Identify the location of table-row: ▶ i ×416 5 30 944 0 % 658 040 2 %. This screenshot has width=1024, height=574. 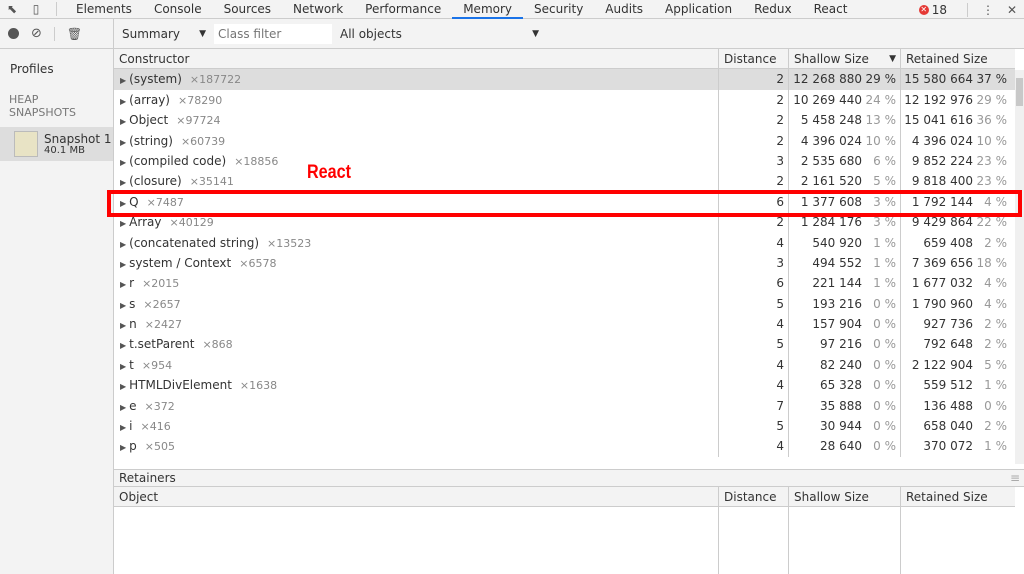
(564, 426).